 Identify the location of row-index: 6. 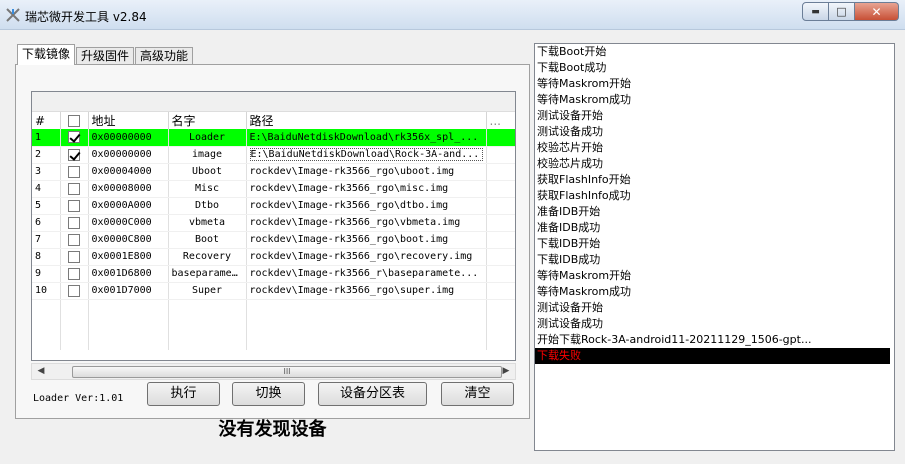
(46, 223).